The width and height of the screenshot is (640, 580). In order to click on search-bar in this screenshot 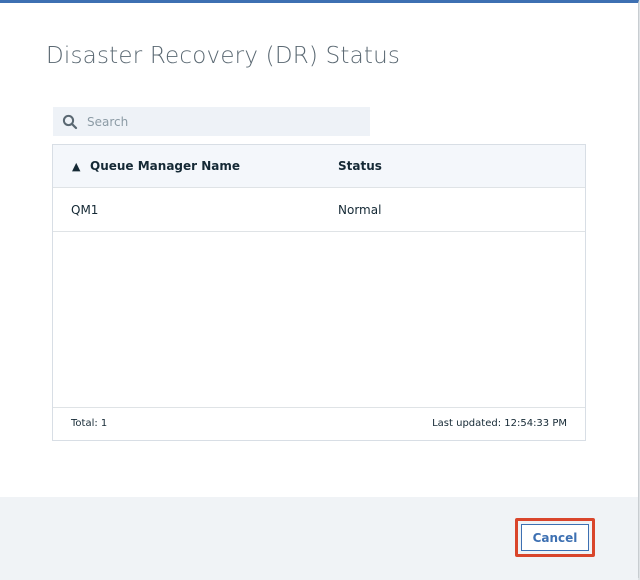, I will do `click(211, 121)`.